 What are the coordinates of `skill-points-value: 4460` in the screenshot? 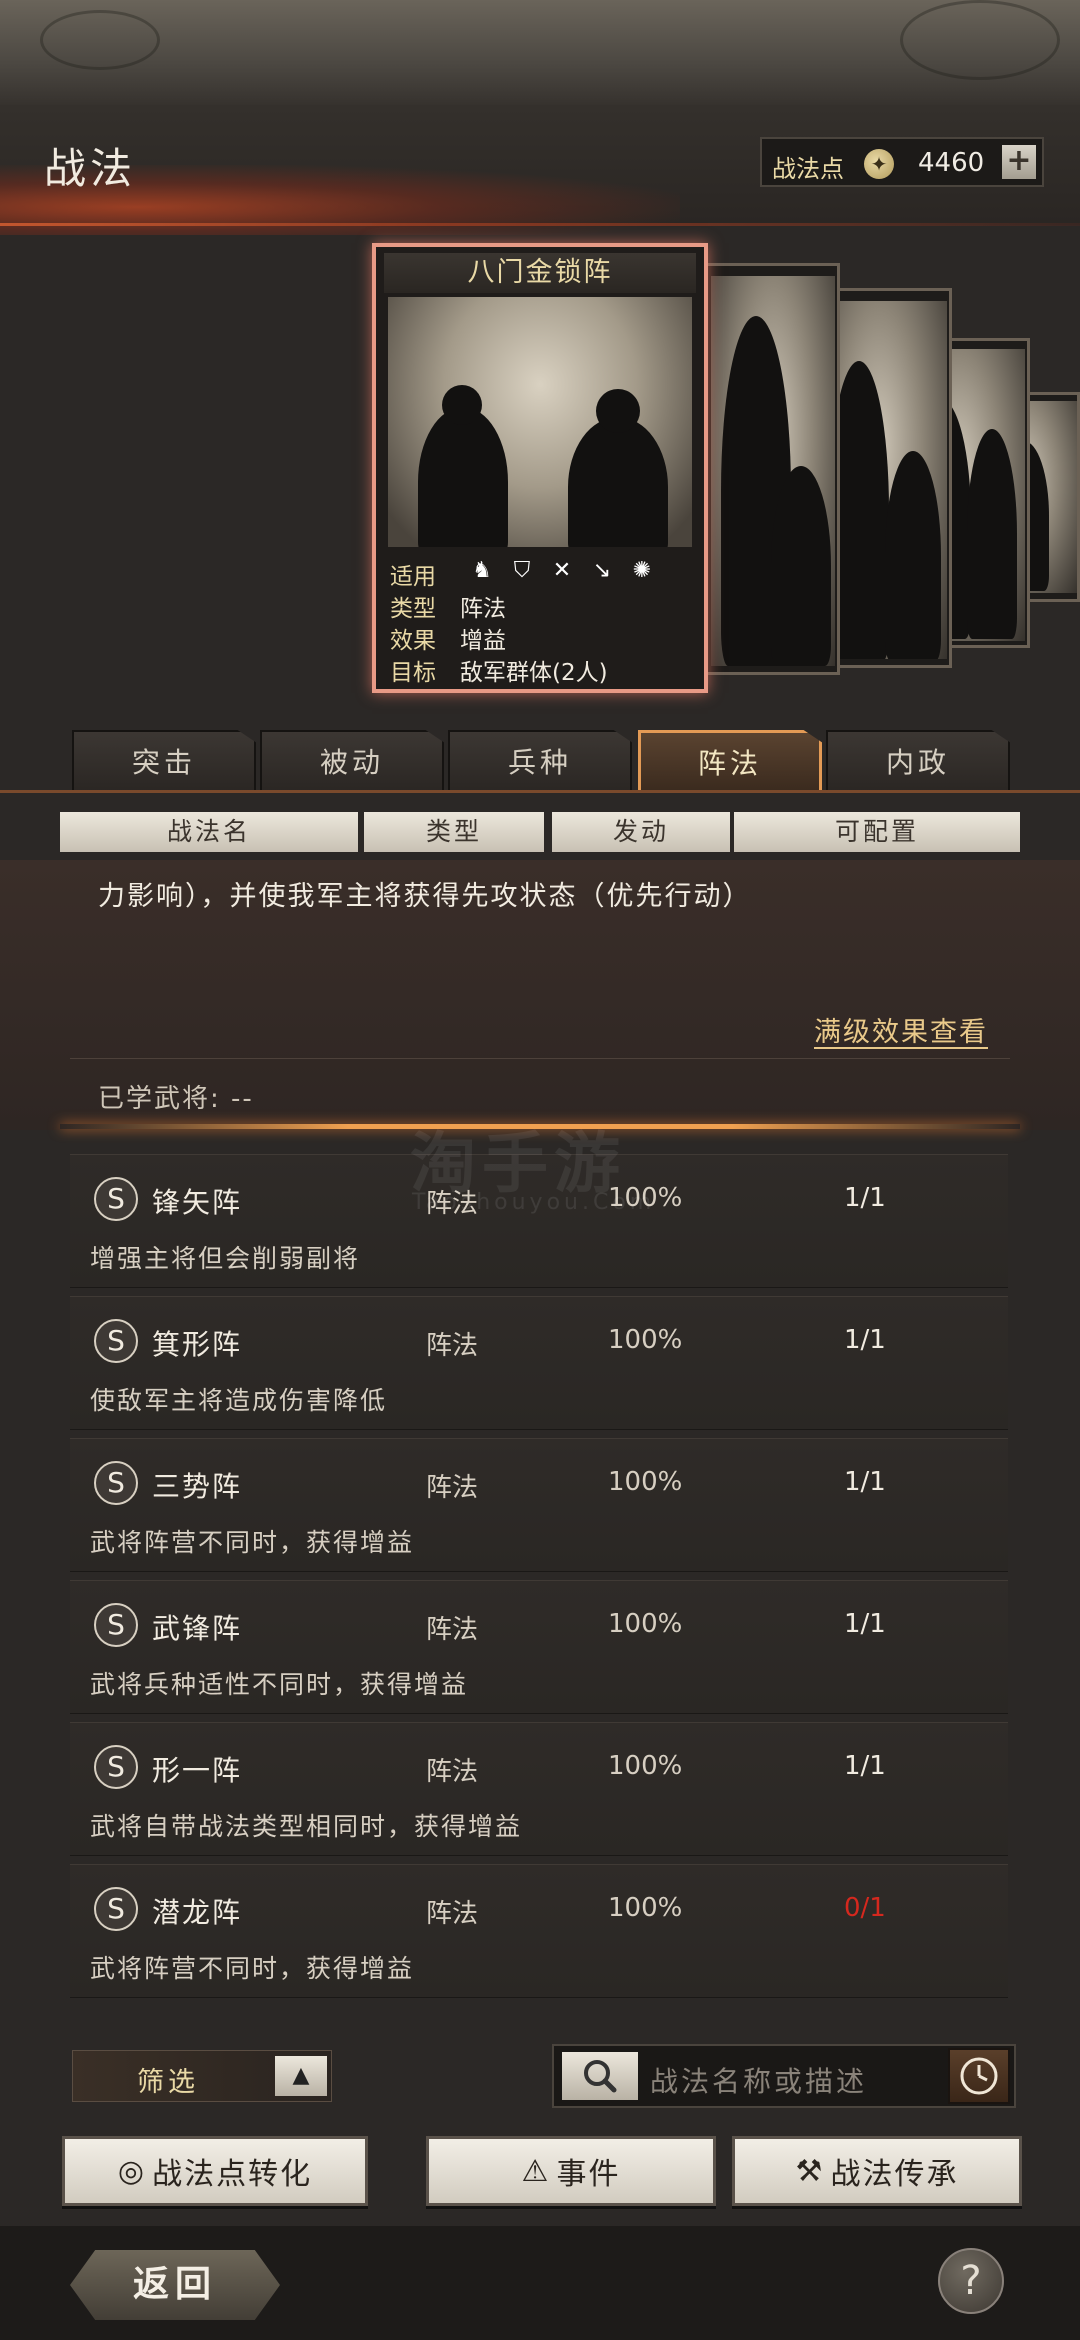 It's located at (951, 163).